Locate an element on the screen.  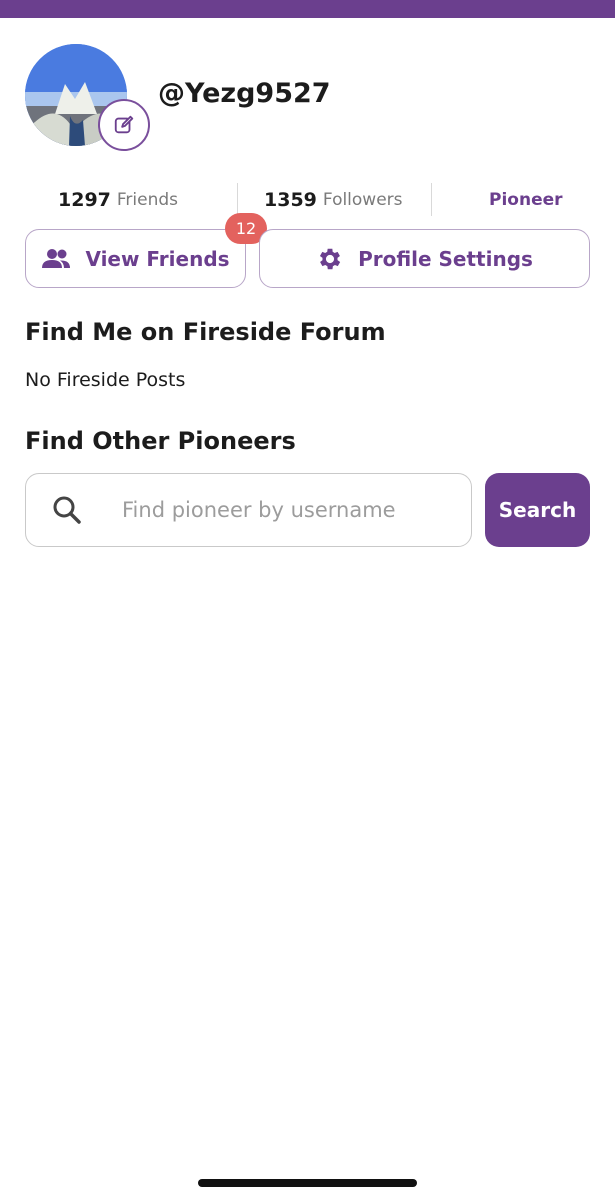
friends-label: Friends is located at coordinates (147, 200).